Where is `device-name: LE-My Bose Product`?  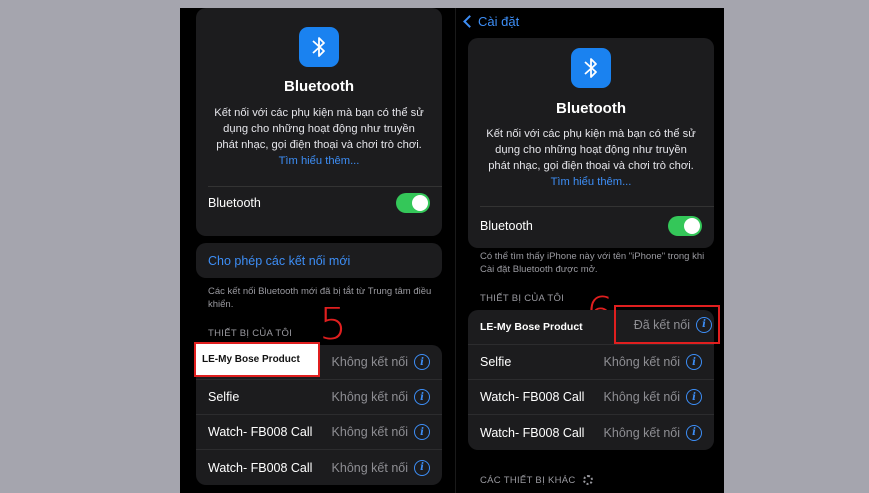 device-name: LE-My Bose Product is located at coordinates (531, 327).